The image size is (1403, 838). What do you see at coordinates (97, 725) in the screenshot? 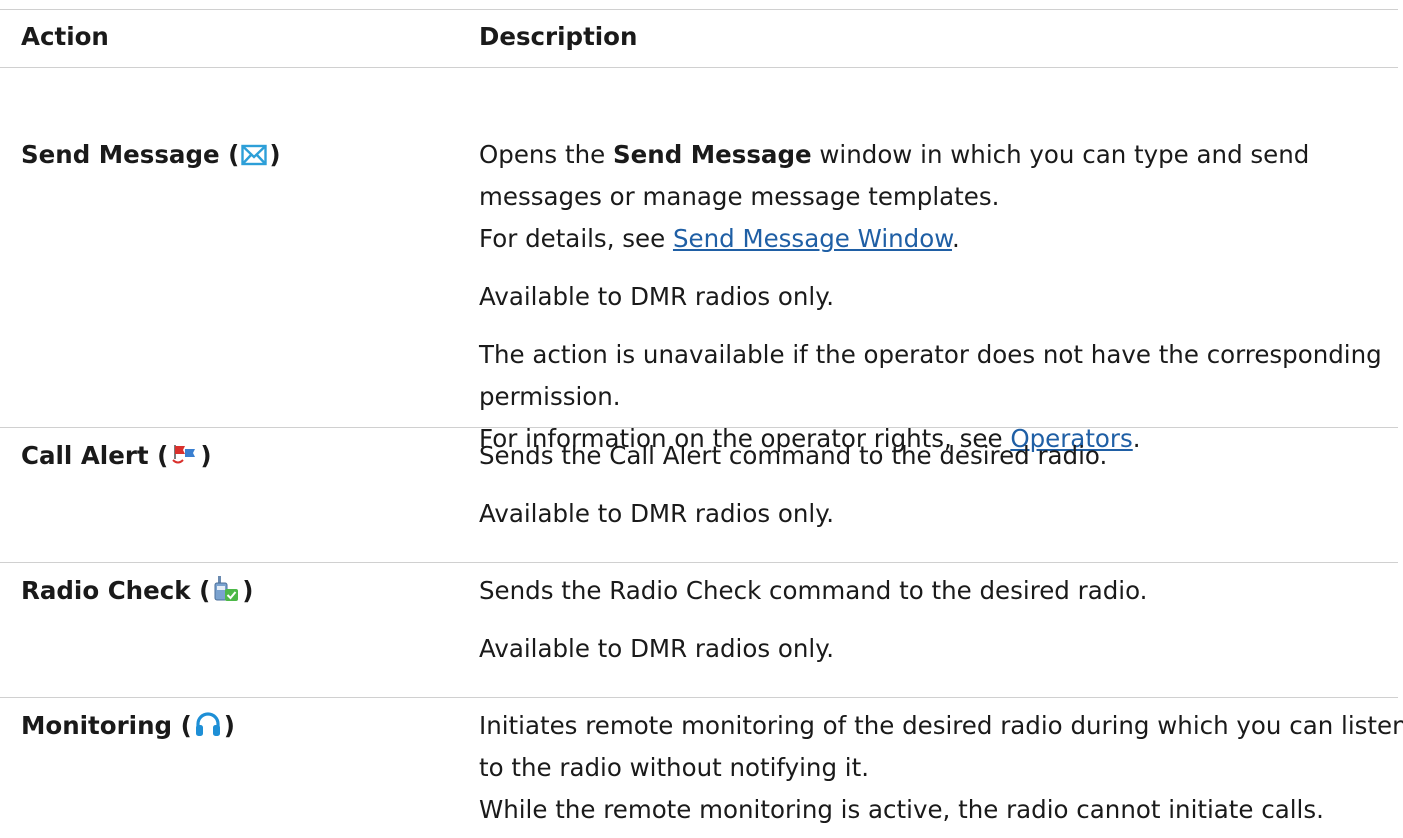
I see `action-monitoring: Monitoring` at bounding box center [97, 725].